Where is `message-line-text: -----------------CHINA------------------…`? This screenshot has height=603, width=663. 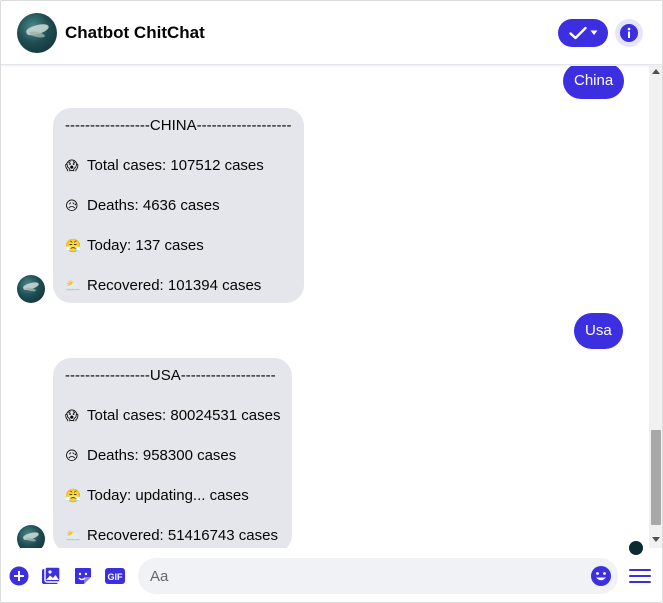 message-line-text: -----------------CHINA------------------… is located at coordinates (178, 125).